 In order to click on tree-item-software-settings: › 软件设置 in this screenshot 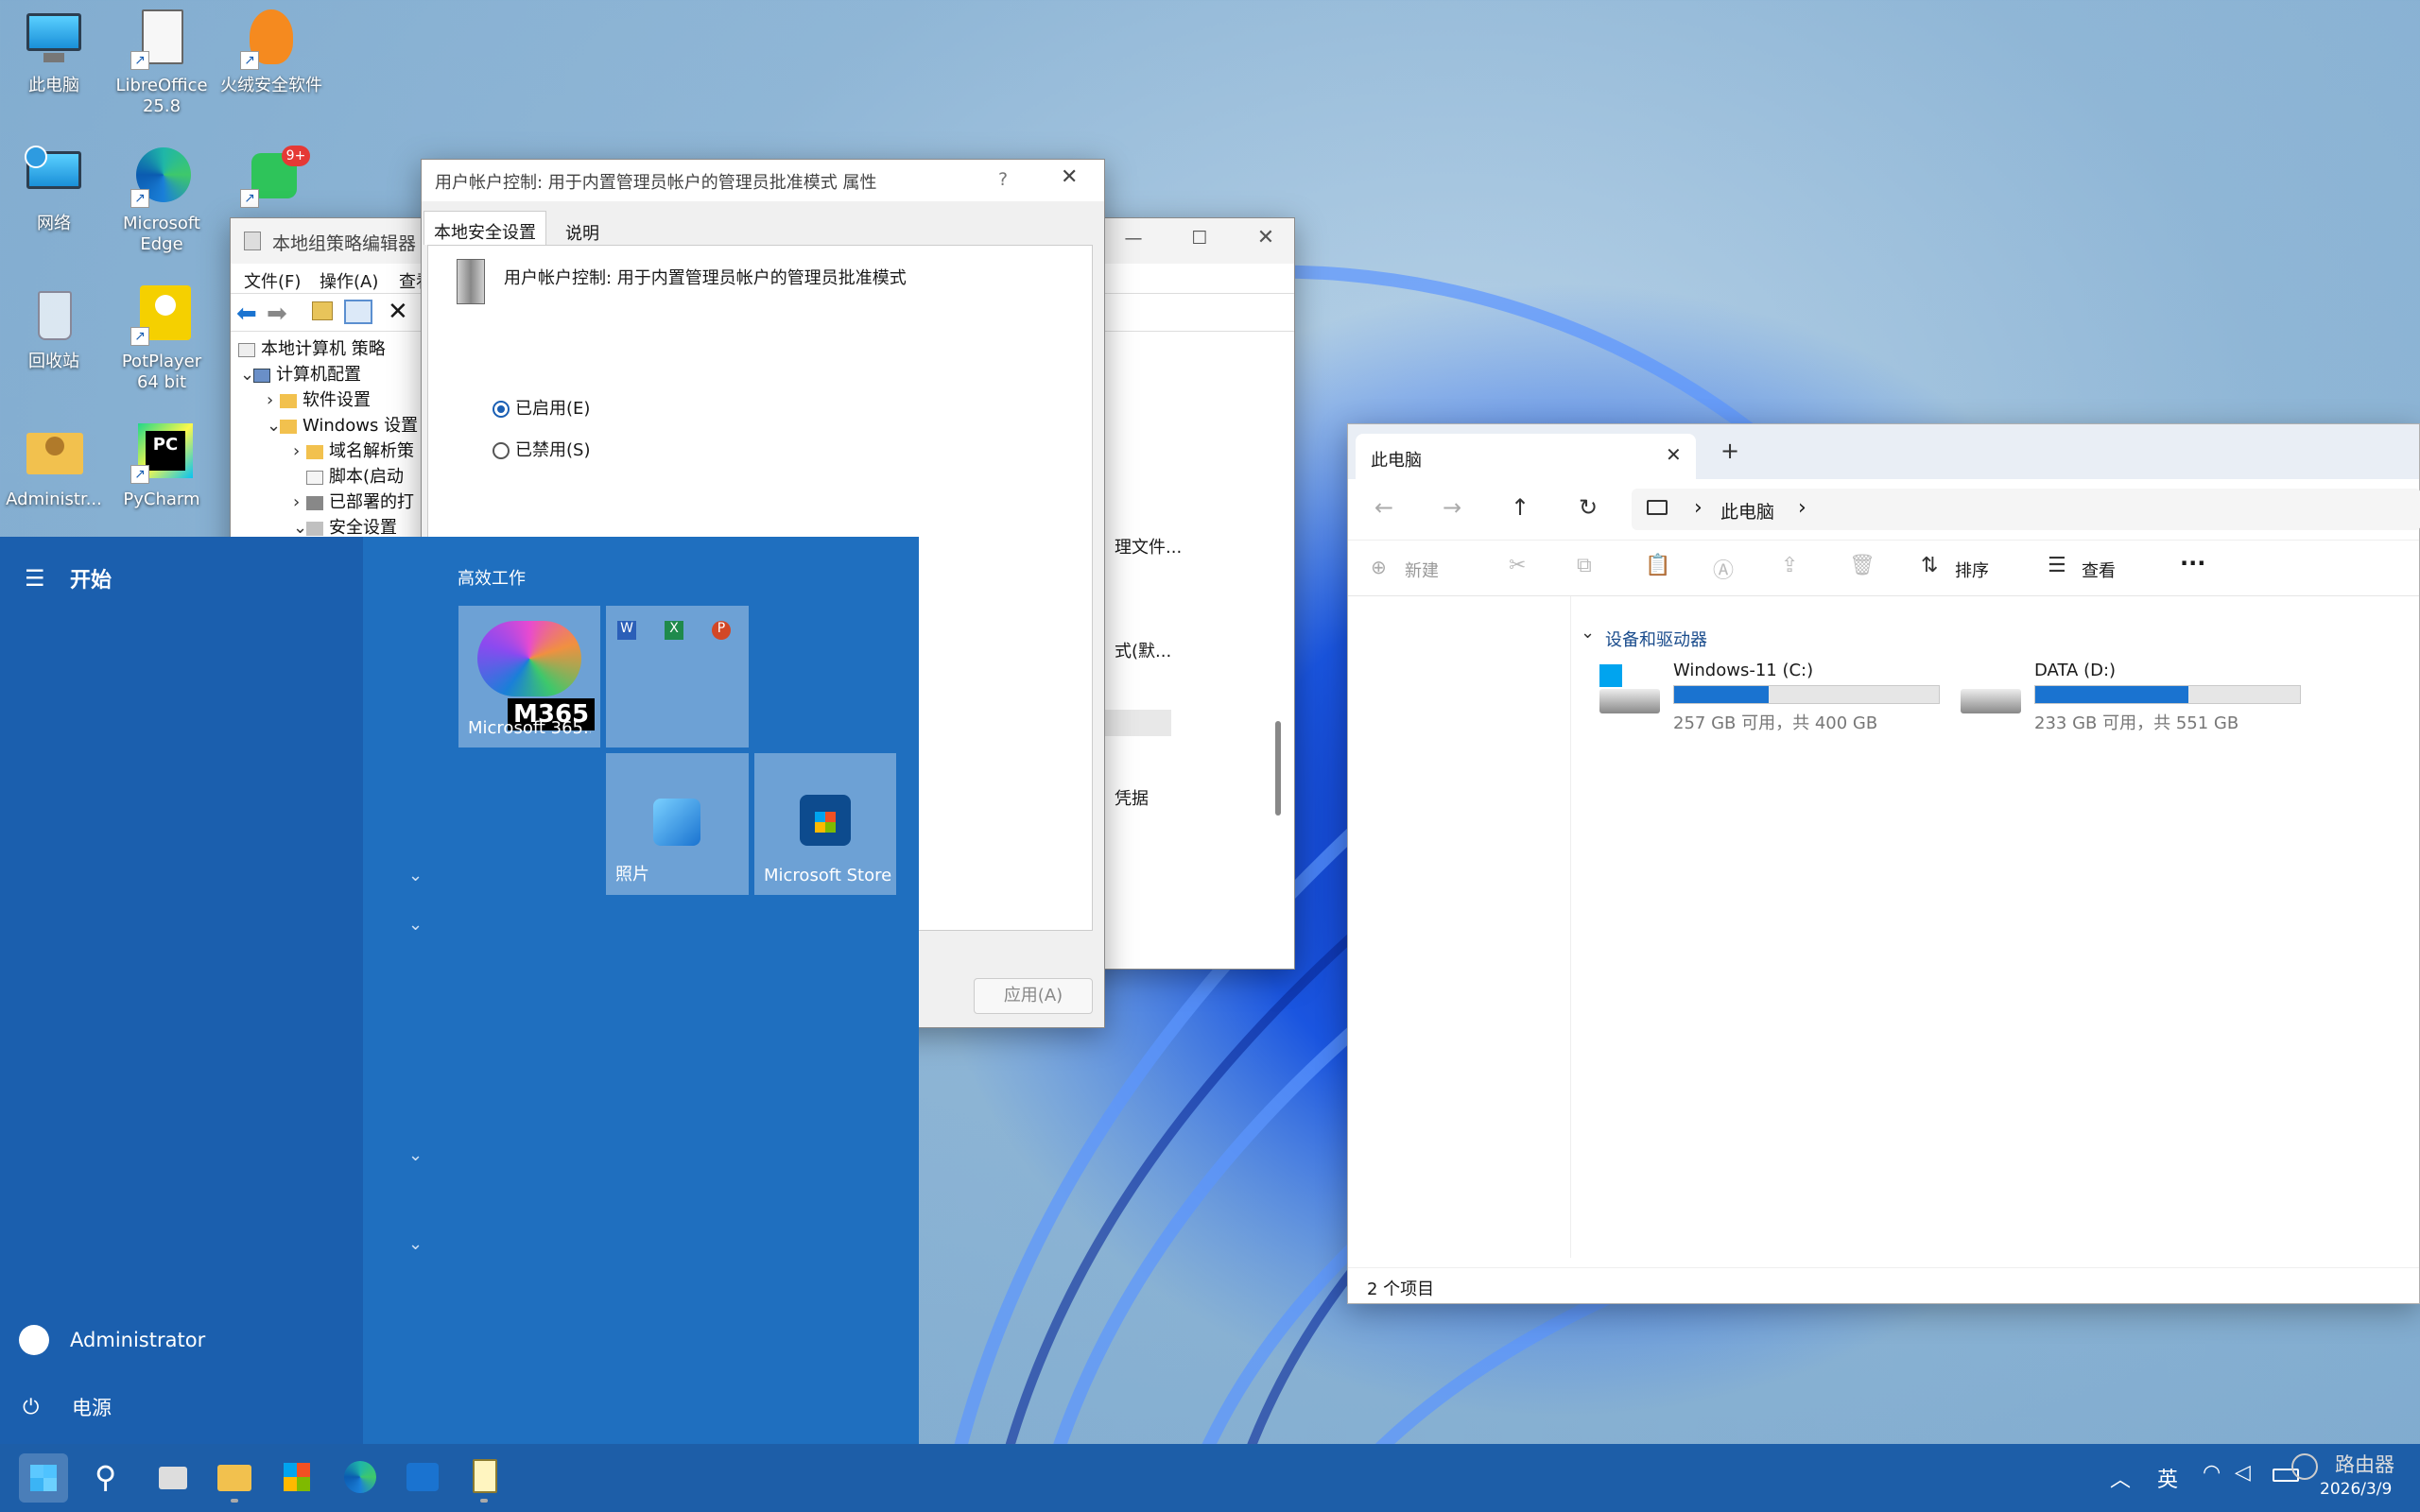, I will do `click(319, 399)`.